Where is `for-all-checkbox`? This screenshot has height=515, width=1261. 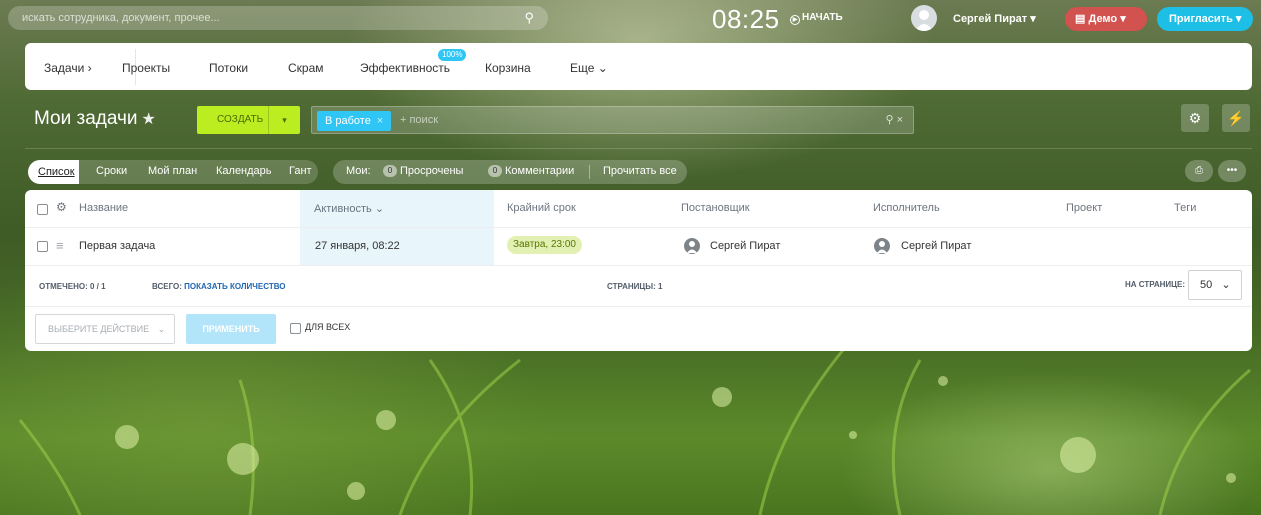
for-all-checkbox is located at coordinates (295, 328).